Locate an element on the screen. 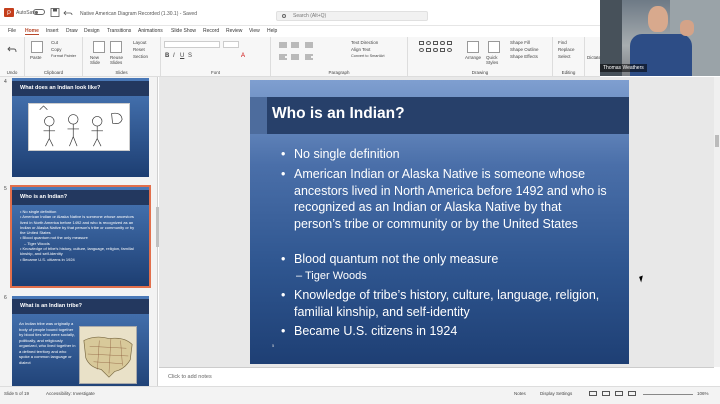  slide-number: 5 is located at coordinates (273, 345).